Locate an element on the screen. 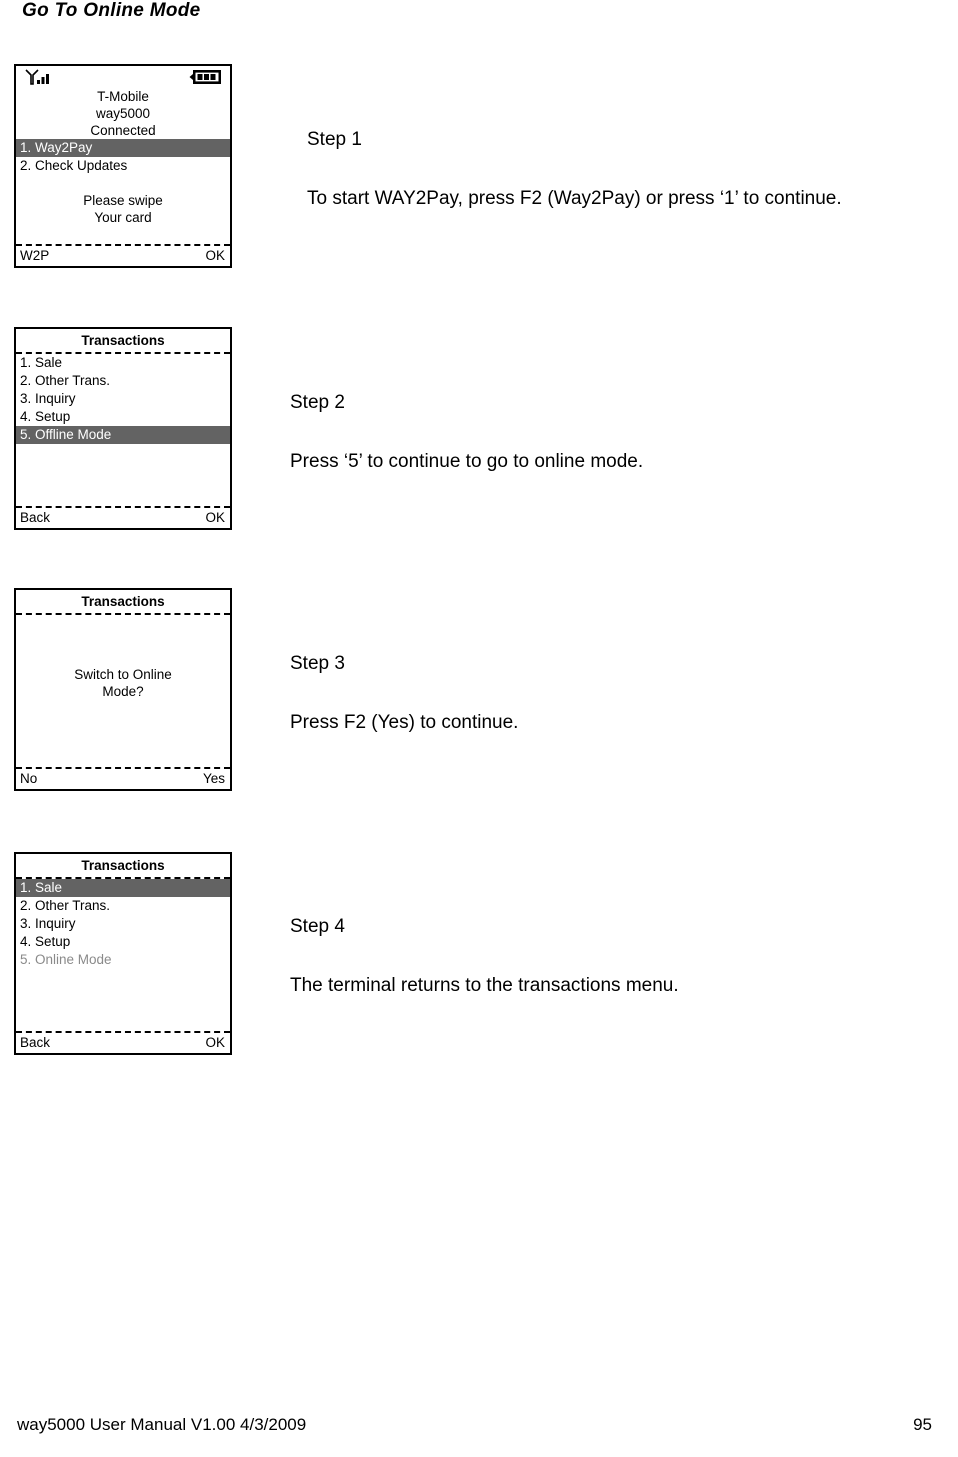 Image resolution: width=958 pixels, height=1457 pixels. screen-2-title: Transactions is located at coordinates (123, 340).